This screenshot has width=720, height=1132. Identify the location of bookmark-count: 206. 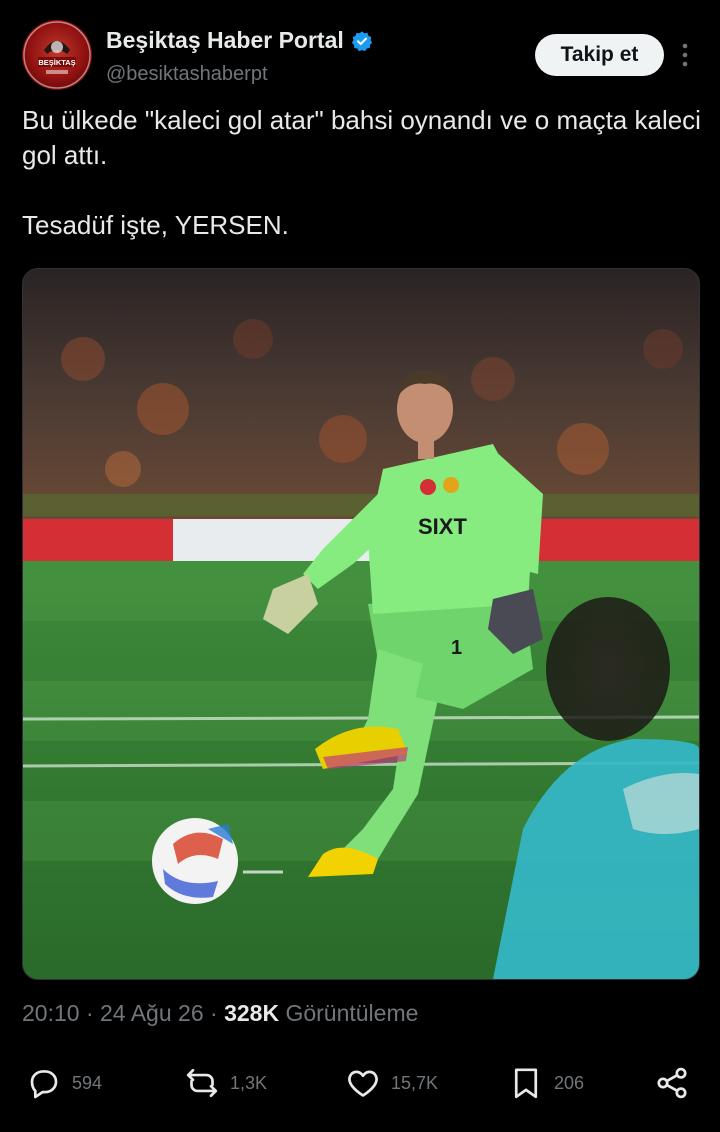
(569, 1082).